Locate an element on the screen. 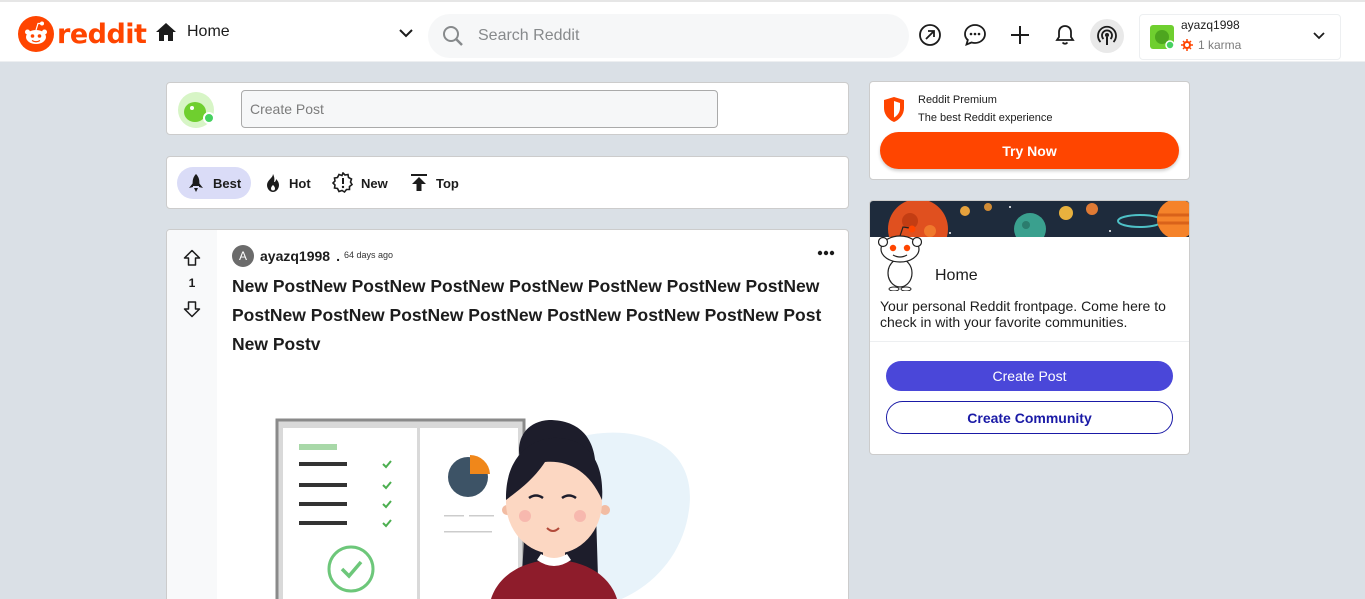 Image resolution: width=1365 pixels, height=599 pixels. create-community-button: Create Community is located at coordinates (1029, 417).